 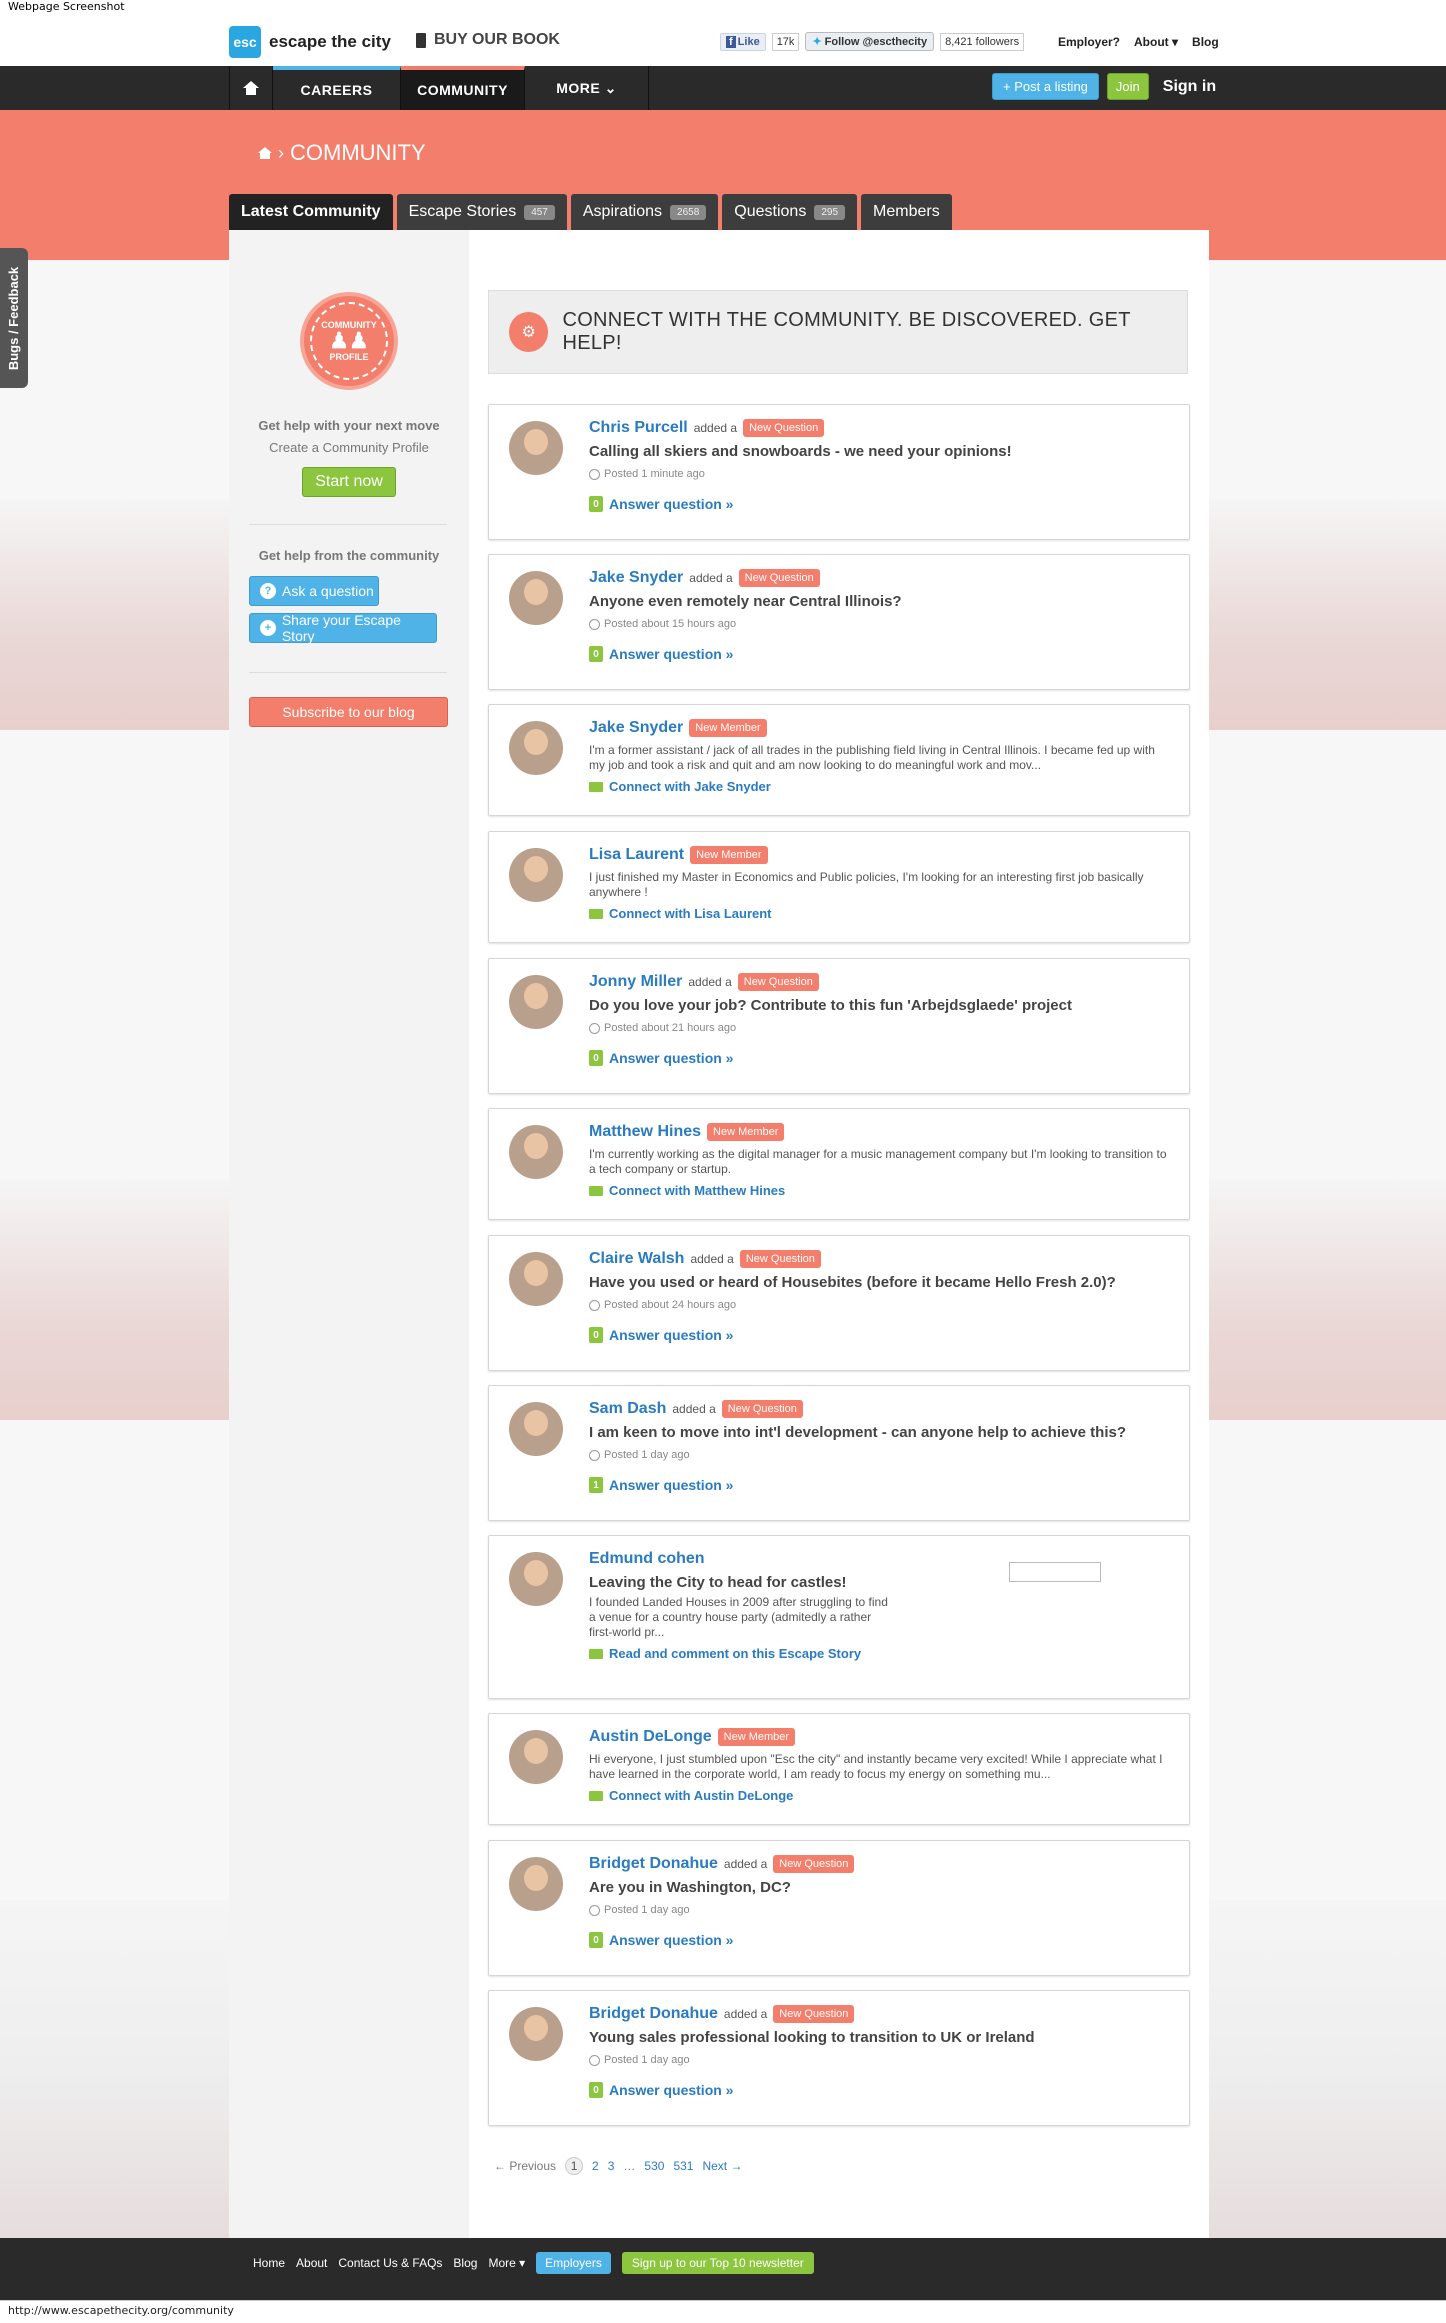 What do you see at coordinates (251, 88) in the screenshot?
I see `nav-home` at bounding box center [251, 88].